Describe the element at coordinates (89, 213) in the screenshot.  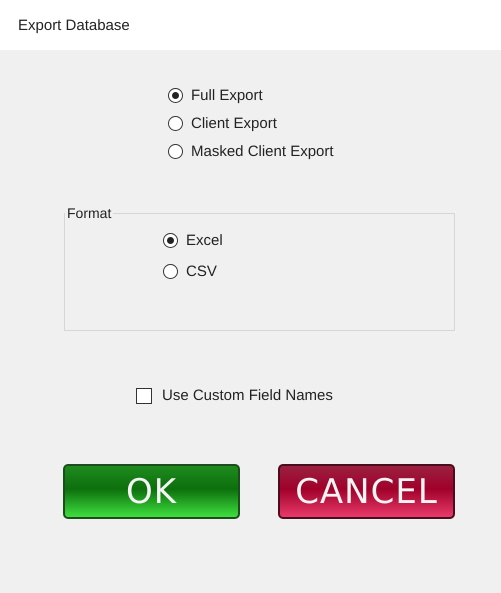
I see `group-label: Format` at that location.